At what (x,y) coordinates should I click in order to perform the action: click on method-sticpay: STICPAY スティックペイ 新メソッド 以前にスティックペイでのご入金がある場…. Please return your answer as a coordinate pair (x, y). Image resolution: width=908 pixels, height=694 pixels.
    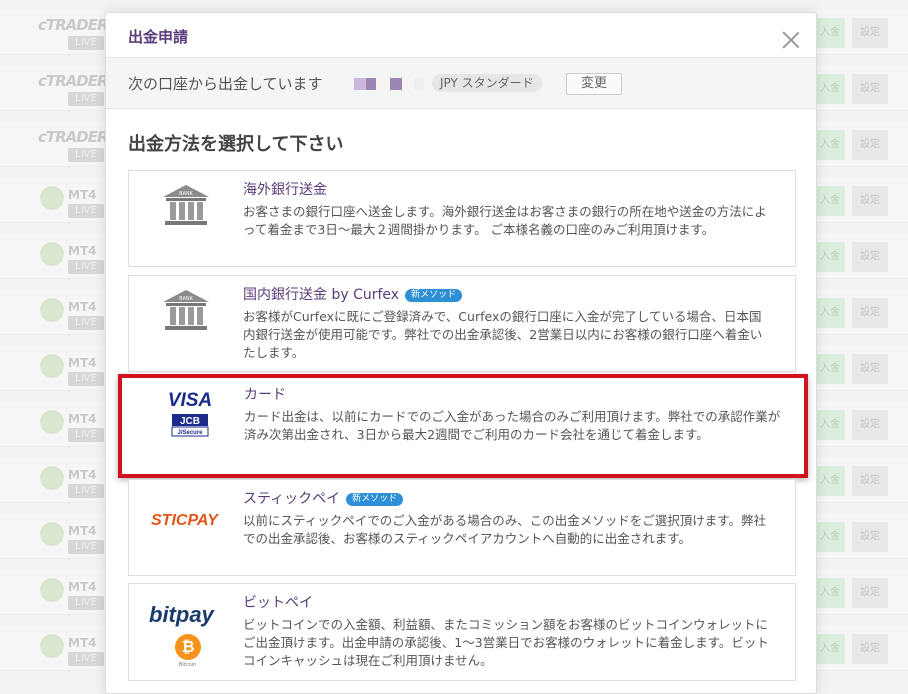
    Looking at the image, I should click on (462, 527).